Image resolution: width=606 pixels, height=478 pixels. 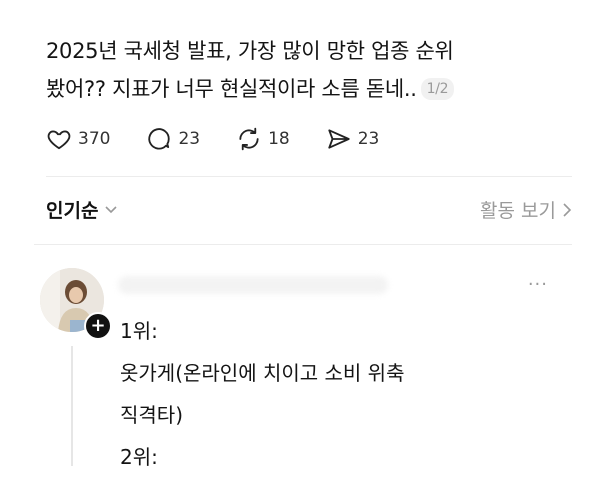 What do you see at coordinates (250, 51) in the screenshot?
I see `post-line-1: 2025년 국세청 발표, 가장 많이 망한 업종 순위` at bounding box center [250, 51].